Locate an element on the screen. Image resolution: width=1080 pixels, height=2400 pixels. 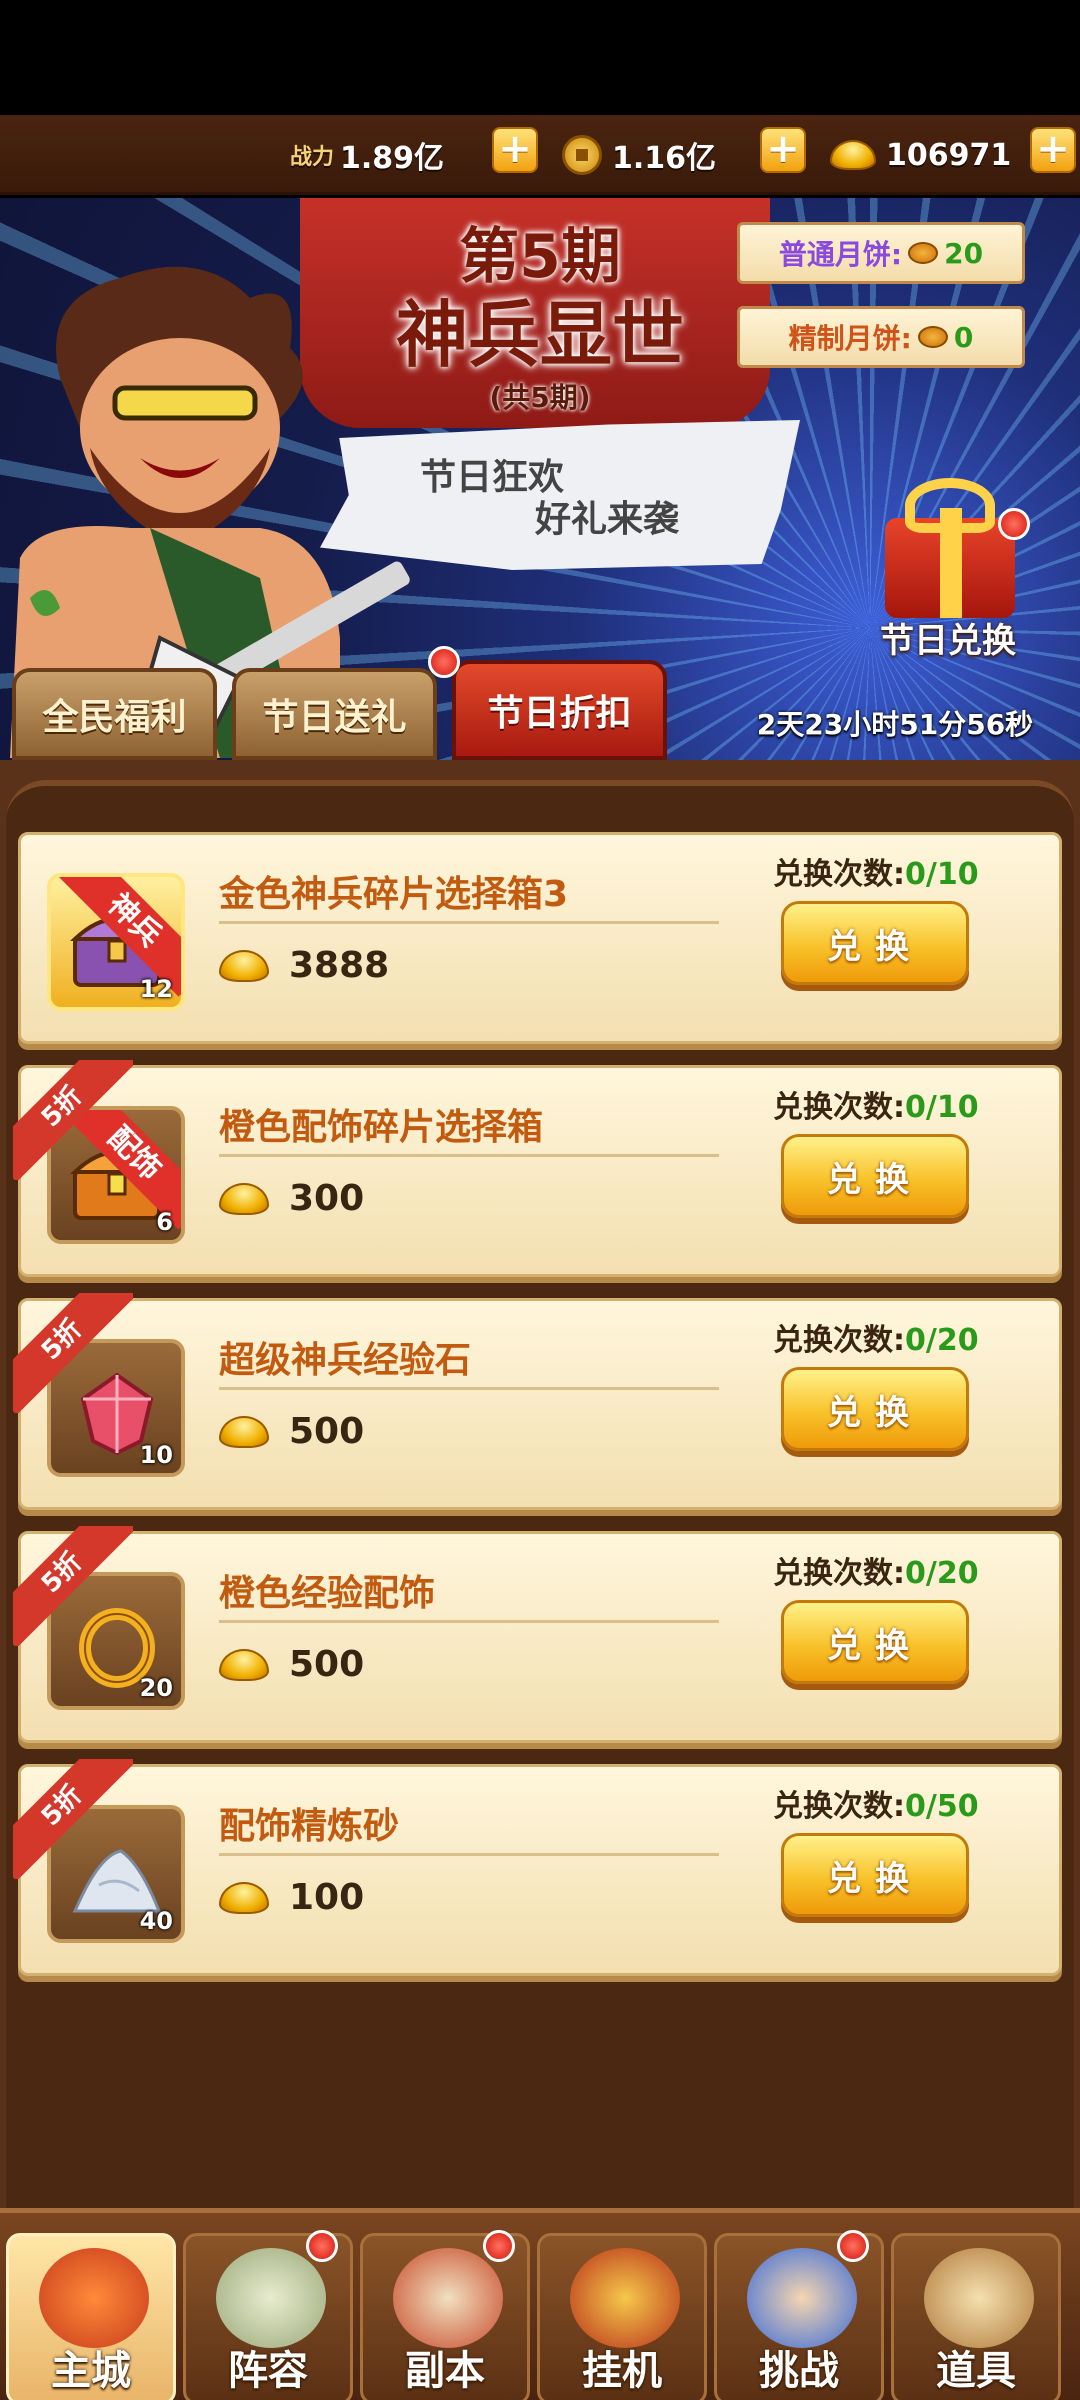
items-icon is located at coordinates (979, 2298).